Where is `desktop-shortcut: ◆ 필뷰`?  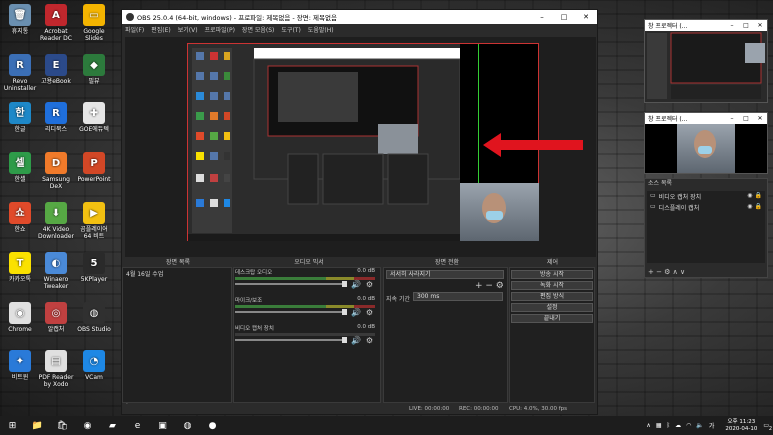 desktop-shortcut: ◆ 필뷰 is located at coordinates (94, 69).